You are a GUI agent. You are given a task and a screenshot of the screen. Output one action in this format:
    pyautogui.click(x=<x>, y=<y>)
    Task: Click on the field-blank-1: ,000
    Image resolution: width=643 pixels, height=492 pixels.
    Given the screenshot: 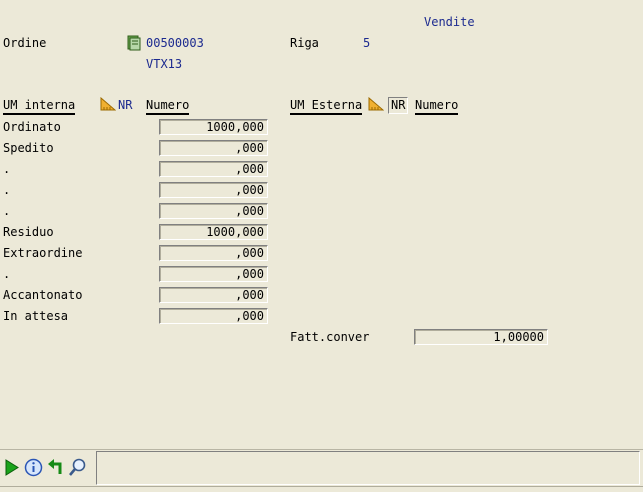 What is the action you would take?
    pyautogui.click(x=213, y=169)
    